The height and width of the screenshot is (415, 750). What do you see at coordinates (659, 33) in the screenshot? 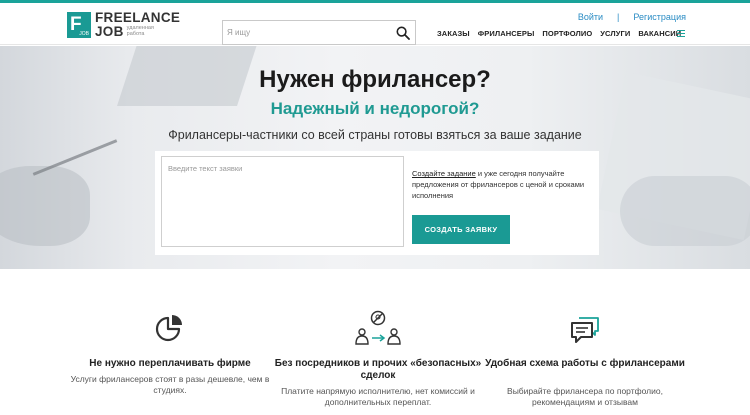
I see `nav-item-vacancies: ВАКАНСИИ` at bounding box center [659, 33].